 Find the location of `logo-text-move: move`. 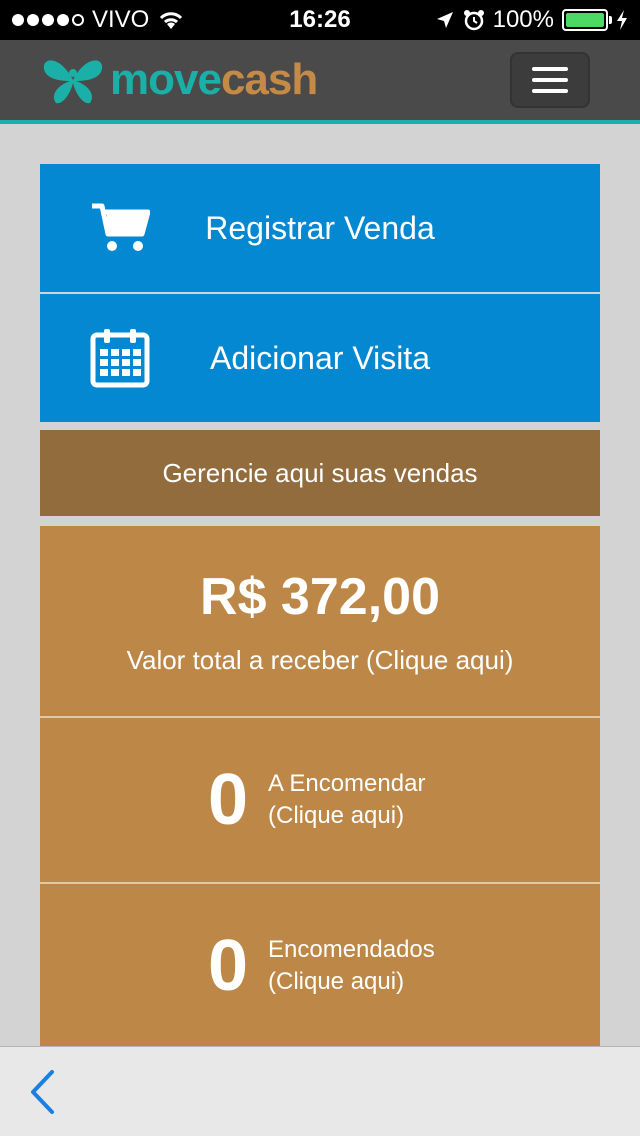

logo-text-move: move is located at coordinates (166, 79).